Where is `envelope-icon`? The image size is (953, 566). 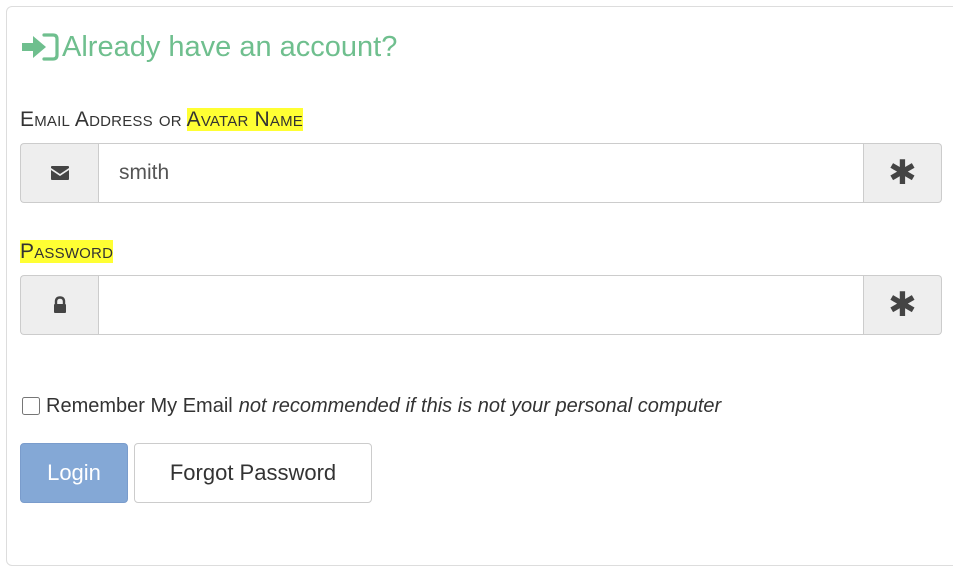 envelope-icon is located at coordinates (59, 173).